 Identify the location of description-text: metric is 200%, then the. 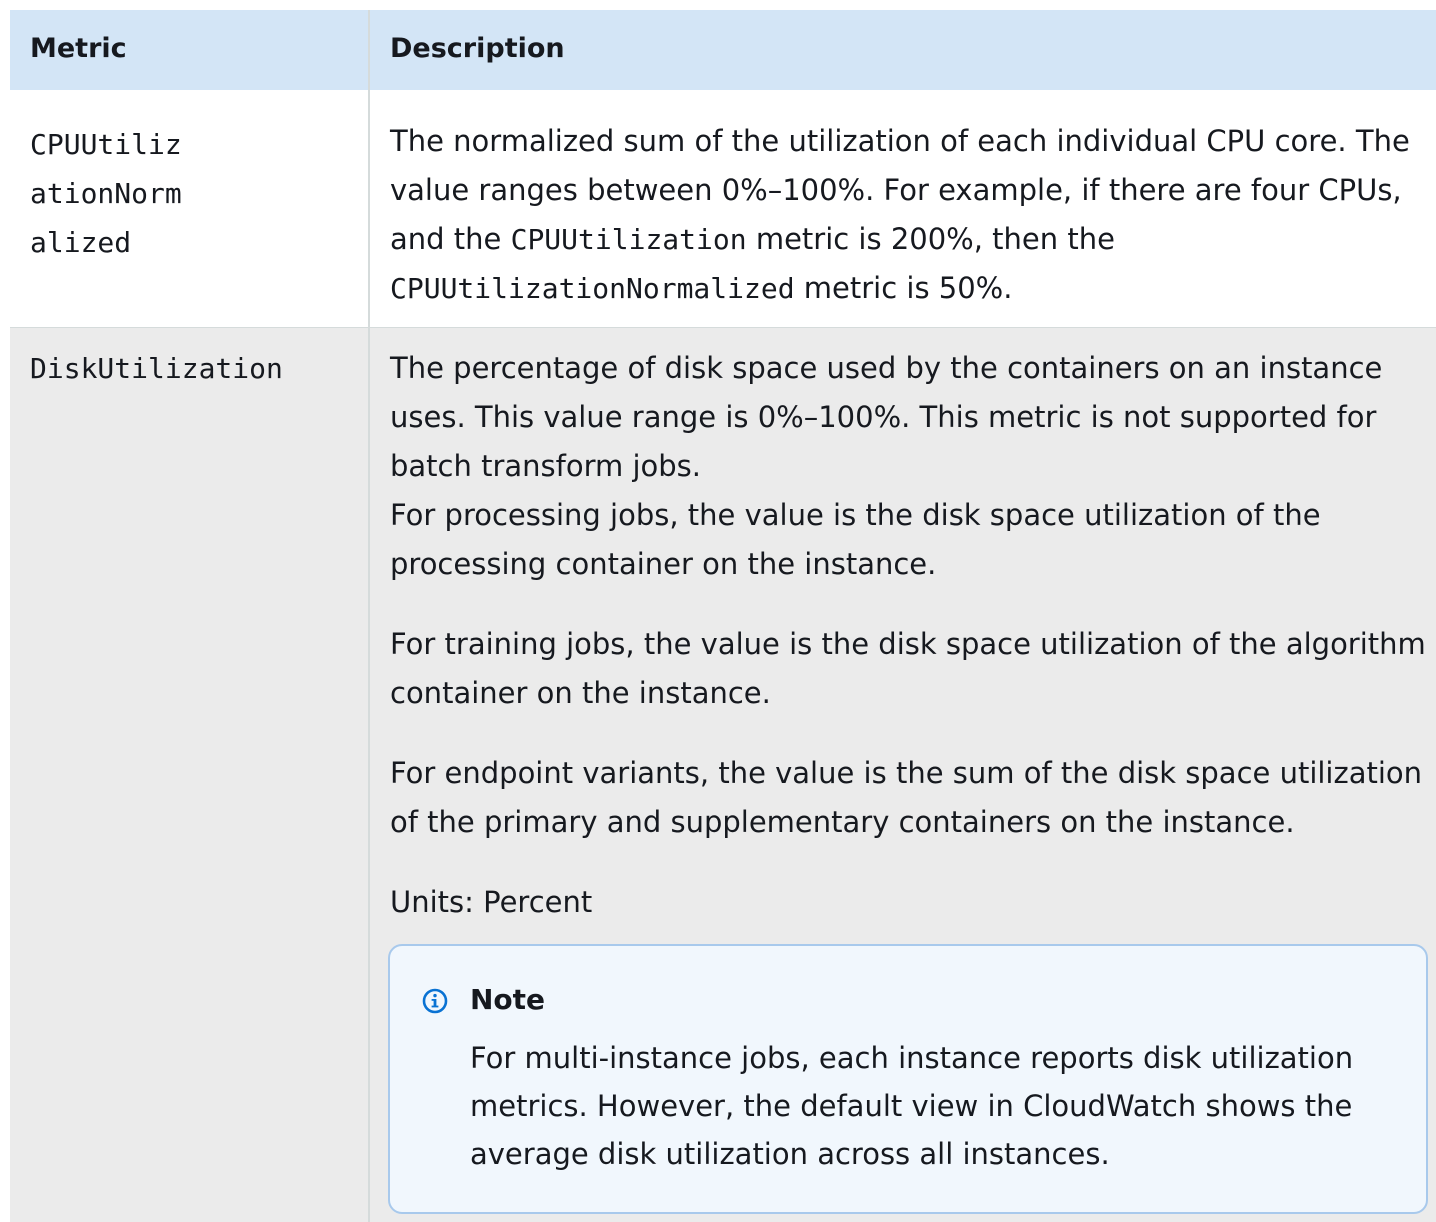
(930, 239).